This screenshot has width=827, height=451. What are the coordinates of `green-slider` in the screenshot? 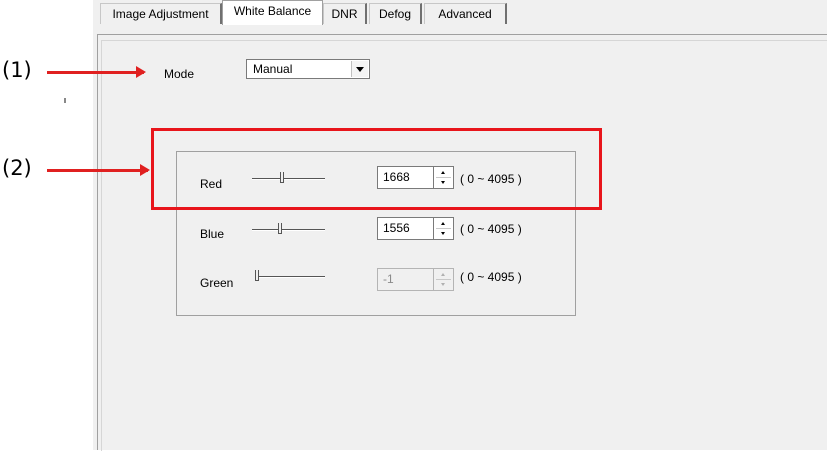 It's located at (290, 278).